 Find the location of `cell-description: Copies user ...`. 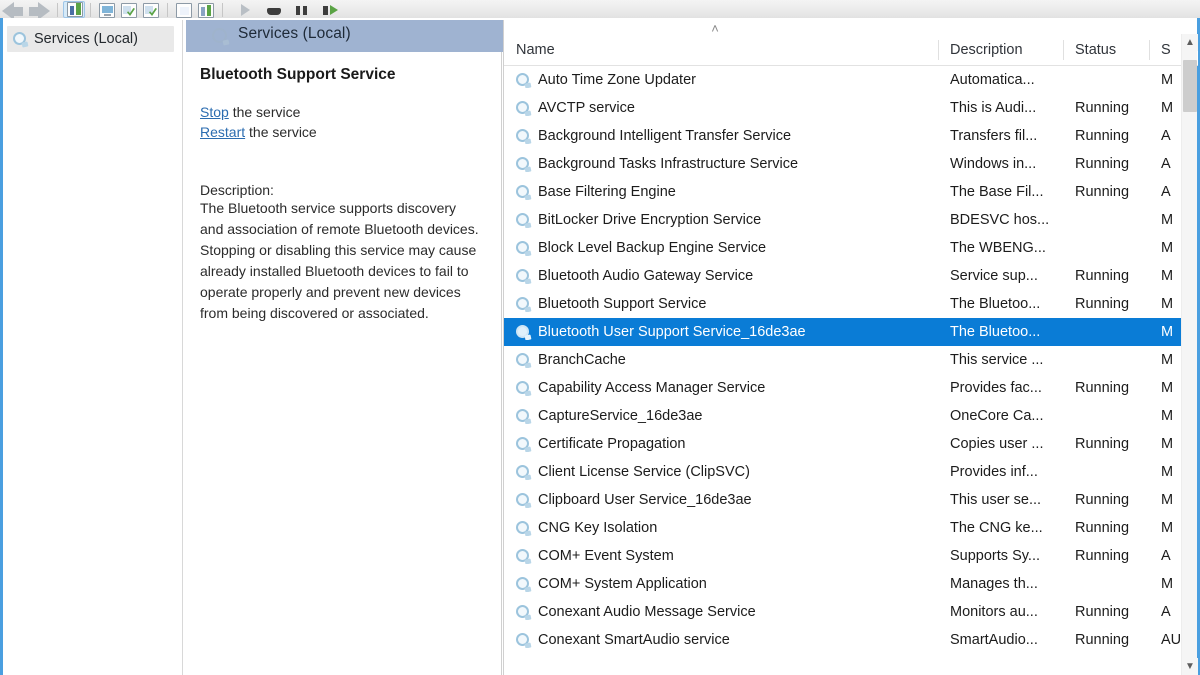

cell-description: Copies user ... is located at coordinates (997, 444).